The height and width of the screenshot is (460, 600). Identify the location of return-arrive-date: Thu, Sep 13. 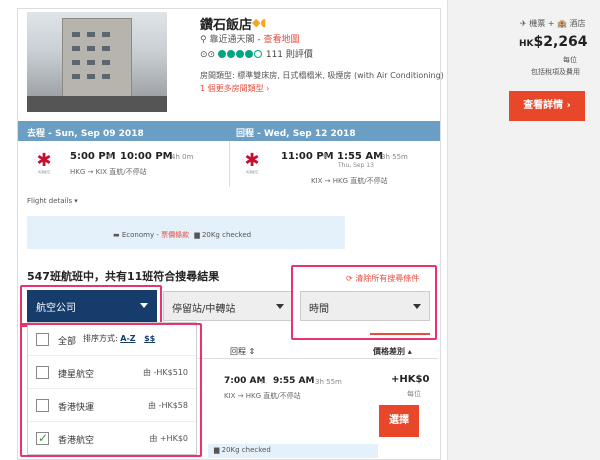
(356, 165).